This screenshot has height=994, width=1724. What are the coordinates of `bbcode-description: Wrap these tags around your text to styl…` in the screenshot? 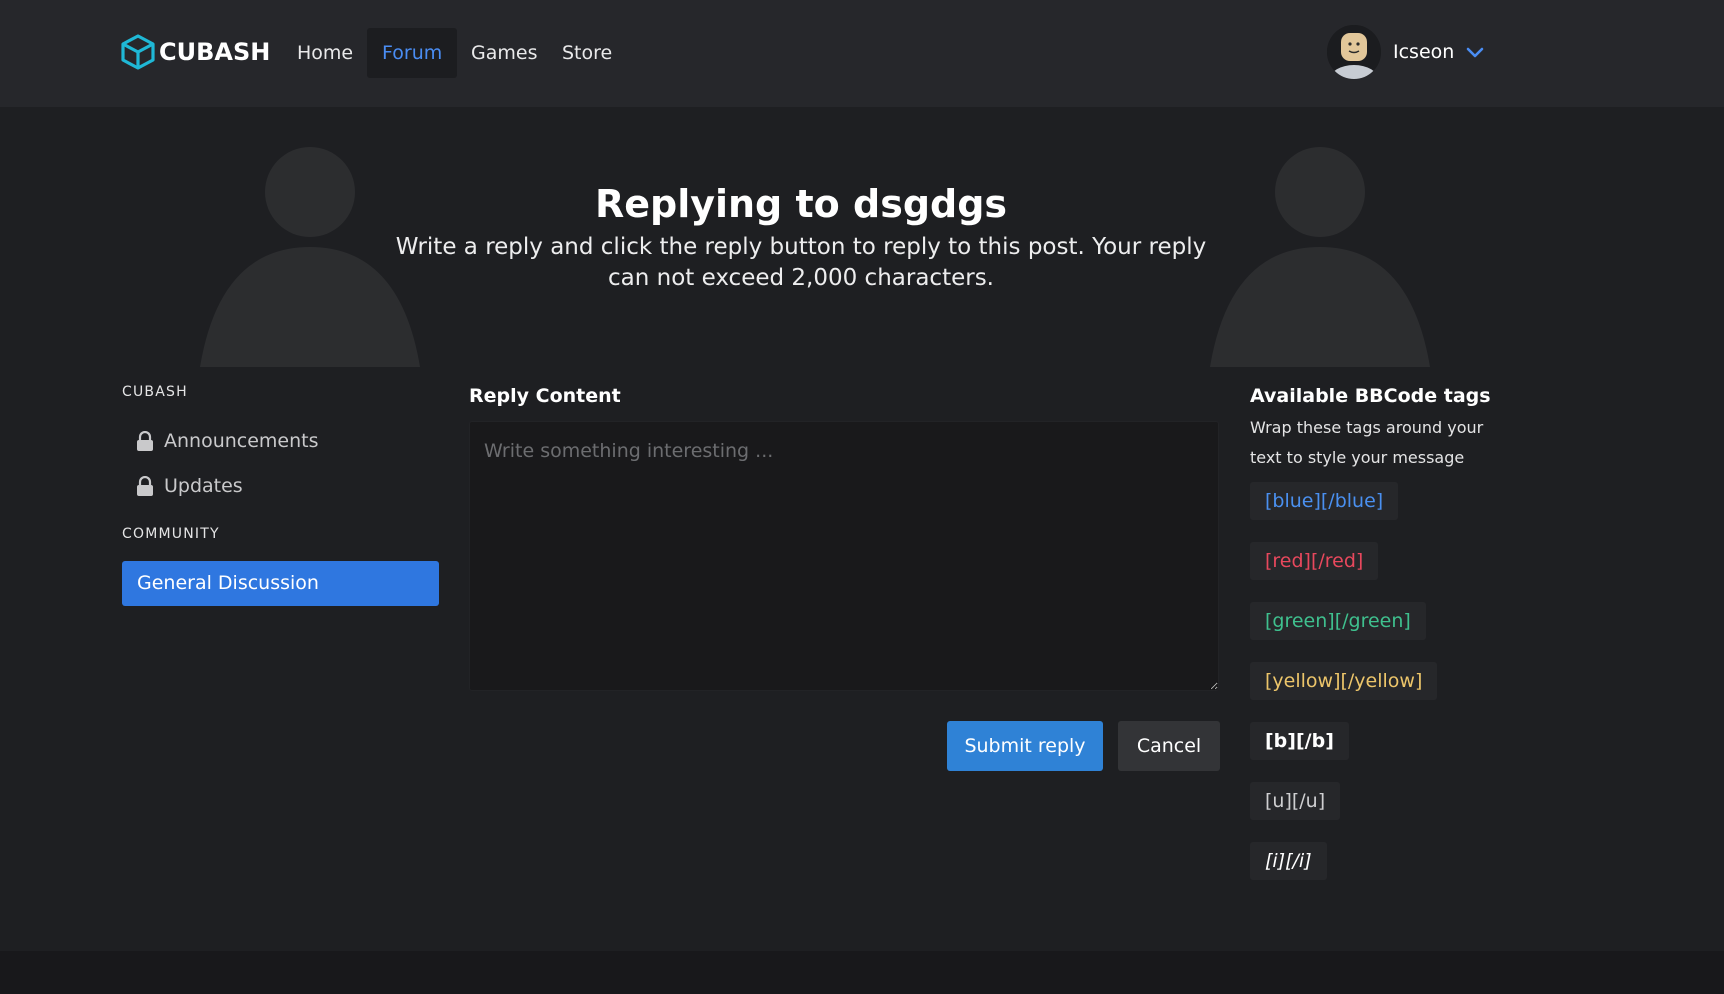 It's located at (1367, 442).